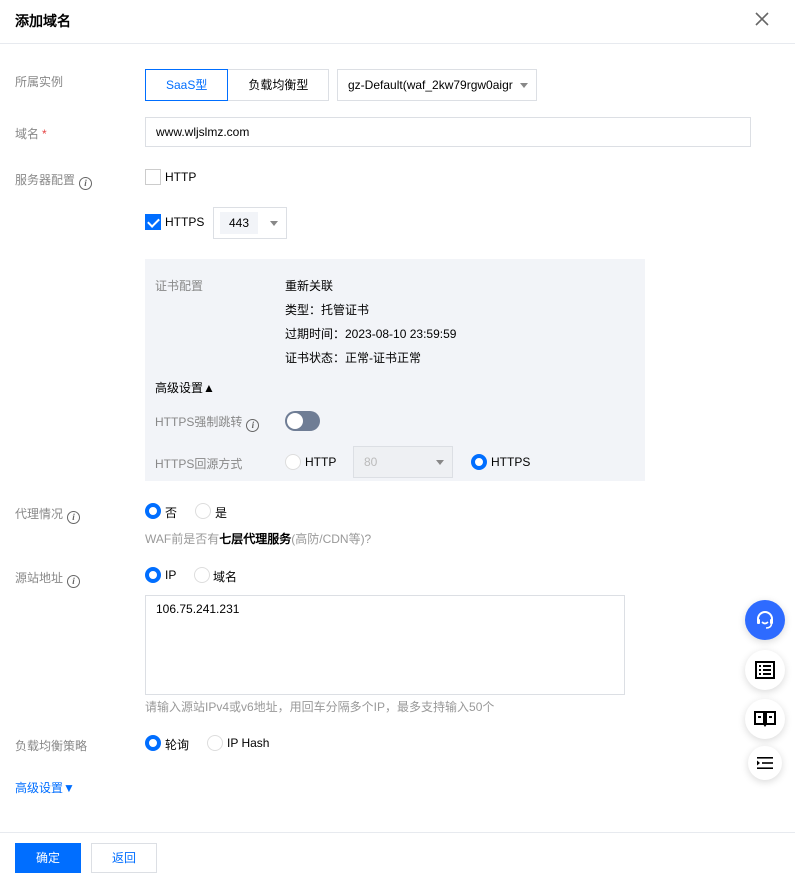  Describe the element at coordinates (39, 82) in the screenshot. I see `instance-label: 所属实例` at that location.